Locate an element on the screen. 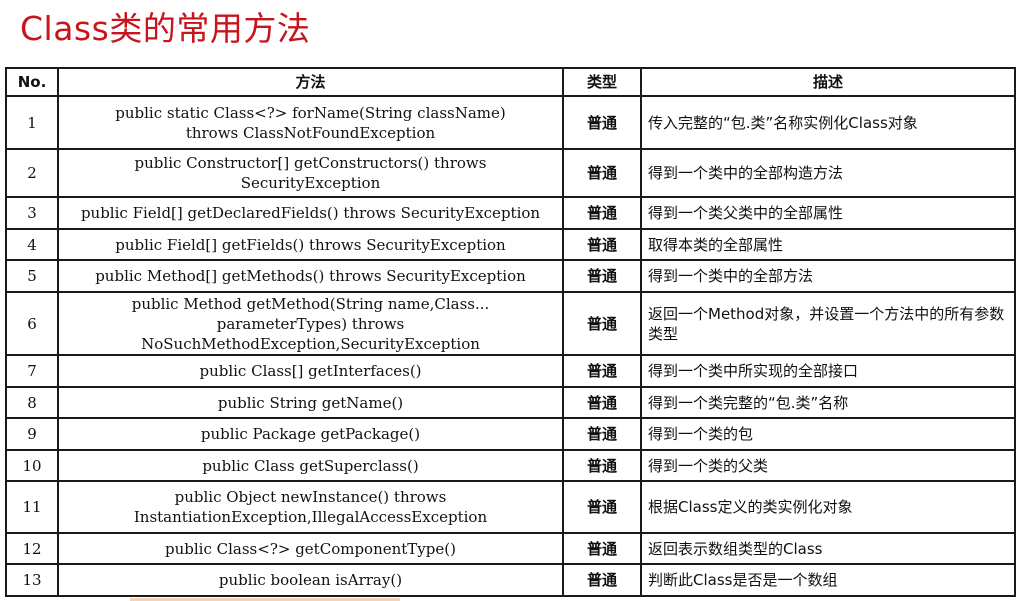 This screenshot has height=601, width=1021. header-method: 方法 is located at coordinates (310, 82).